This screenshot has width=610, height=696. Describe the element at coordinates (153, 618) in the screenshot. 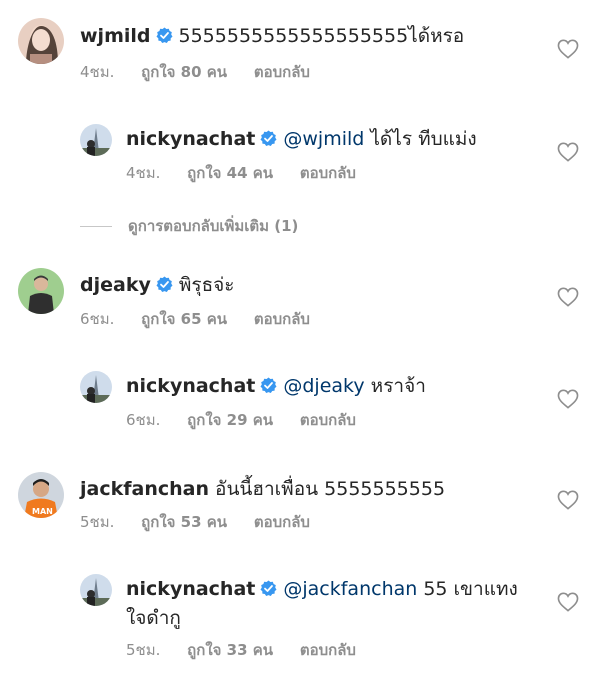

I see `comment-text-line2: ใจดำกู` at that location.